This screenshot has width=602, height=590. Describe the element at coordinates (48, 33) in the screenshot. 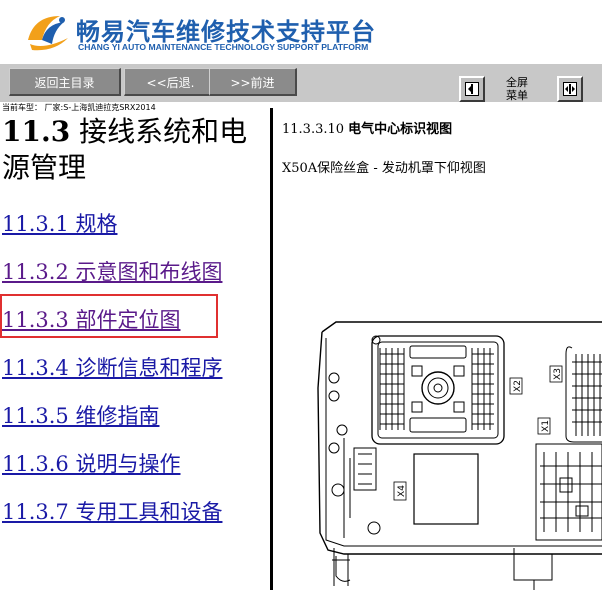

I see `logo-icon` at that location.